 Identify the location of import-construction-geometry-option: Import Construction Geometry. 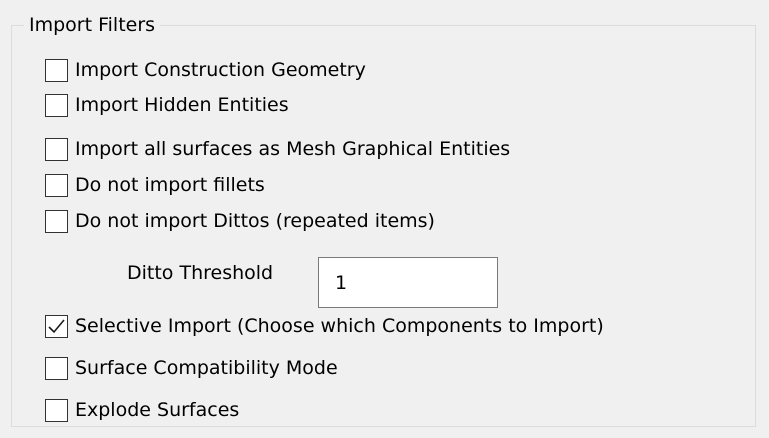
(205, 70).